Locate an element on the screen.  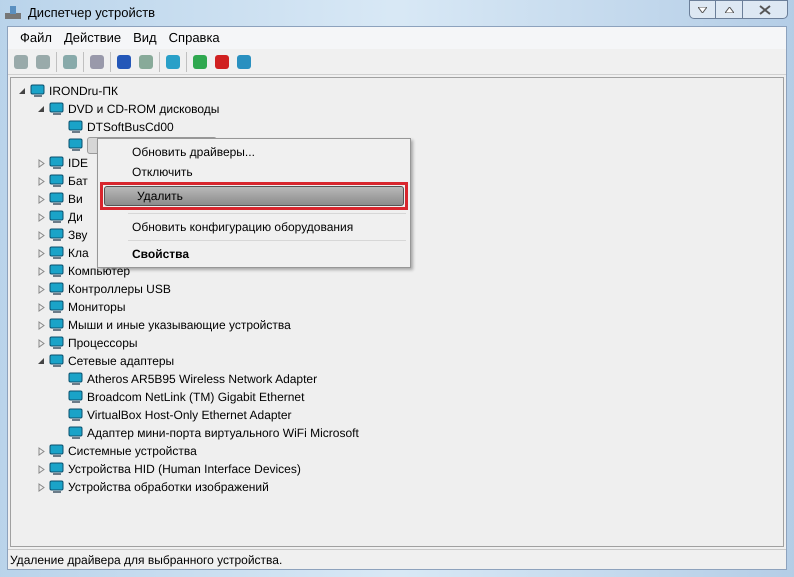
tree-item: Atheros AR5B95 Wireless Network Adapter is located at coordinates (202, 379).